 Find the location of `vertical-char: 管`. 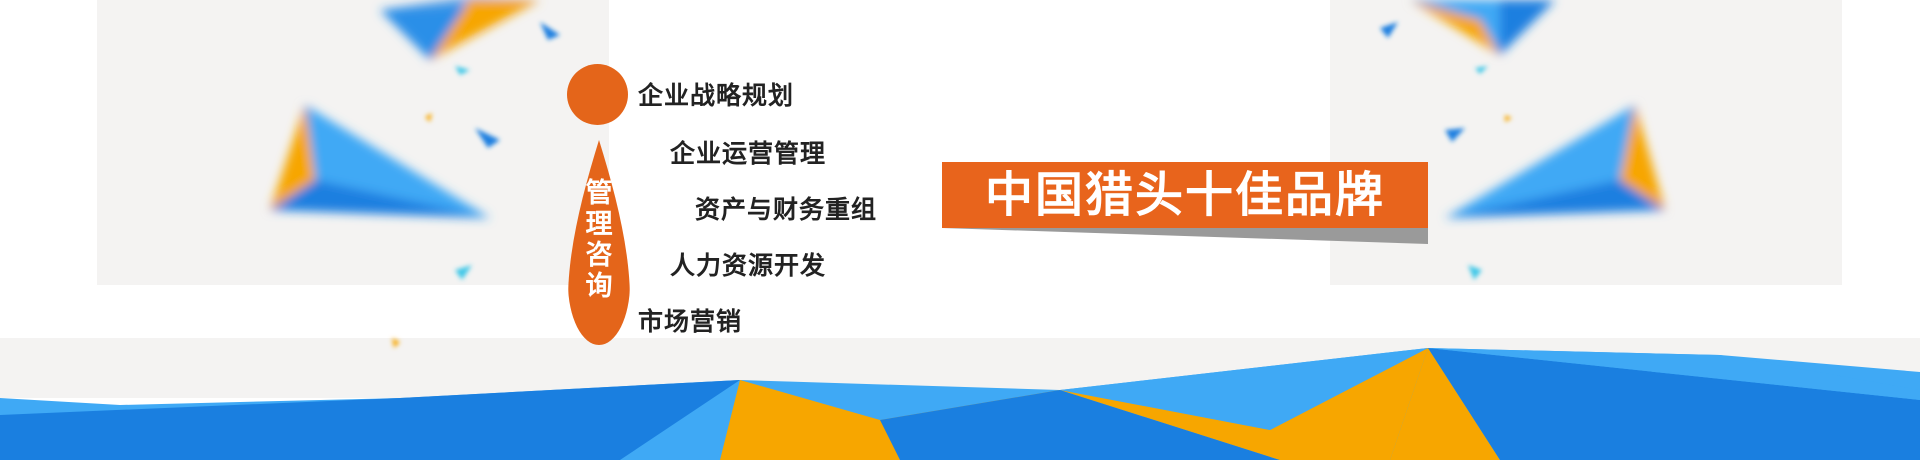

vertical-char: 管 is located at coordinates (599, 193).